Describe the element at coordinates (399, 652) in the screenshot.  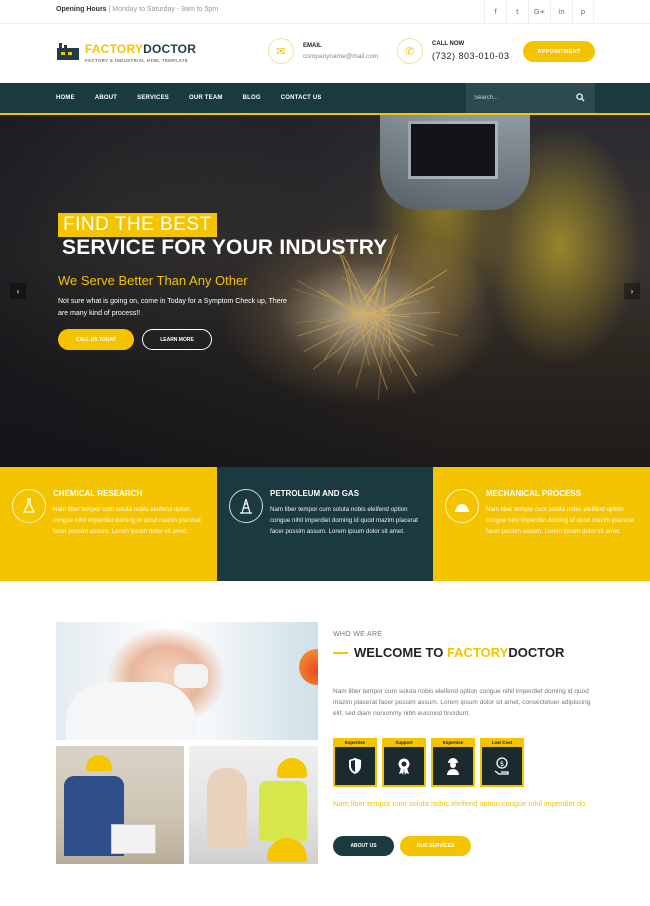
I see `welcome-prefix: WELCOME TO` at that location.